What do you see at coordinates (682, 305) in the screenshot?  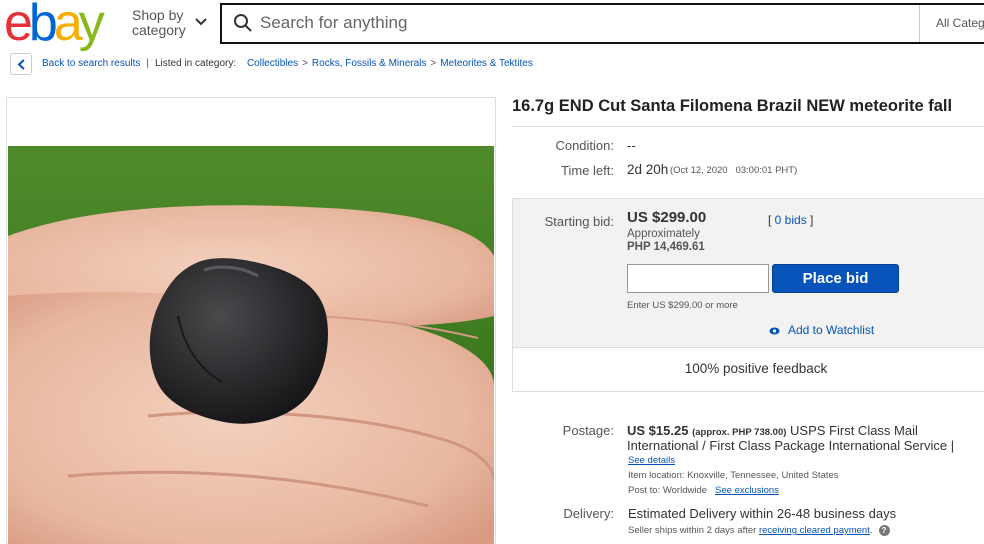 I see `bid-hint: Enter US $299.00 or more` at bounding box center [682, 305].